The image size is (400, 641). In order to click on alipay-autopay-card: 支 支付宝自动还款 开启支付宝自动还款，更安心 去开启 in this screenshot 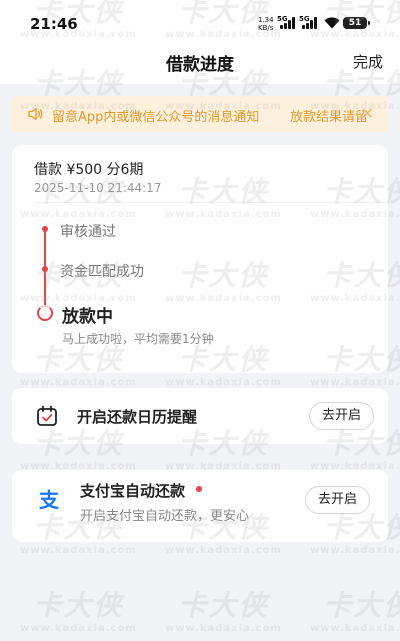, I will do `click(200, 506)`.